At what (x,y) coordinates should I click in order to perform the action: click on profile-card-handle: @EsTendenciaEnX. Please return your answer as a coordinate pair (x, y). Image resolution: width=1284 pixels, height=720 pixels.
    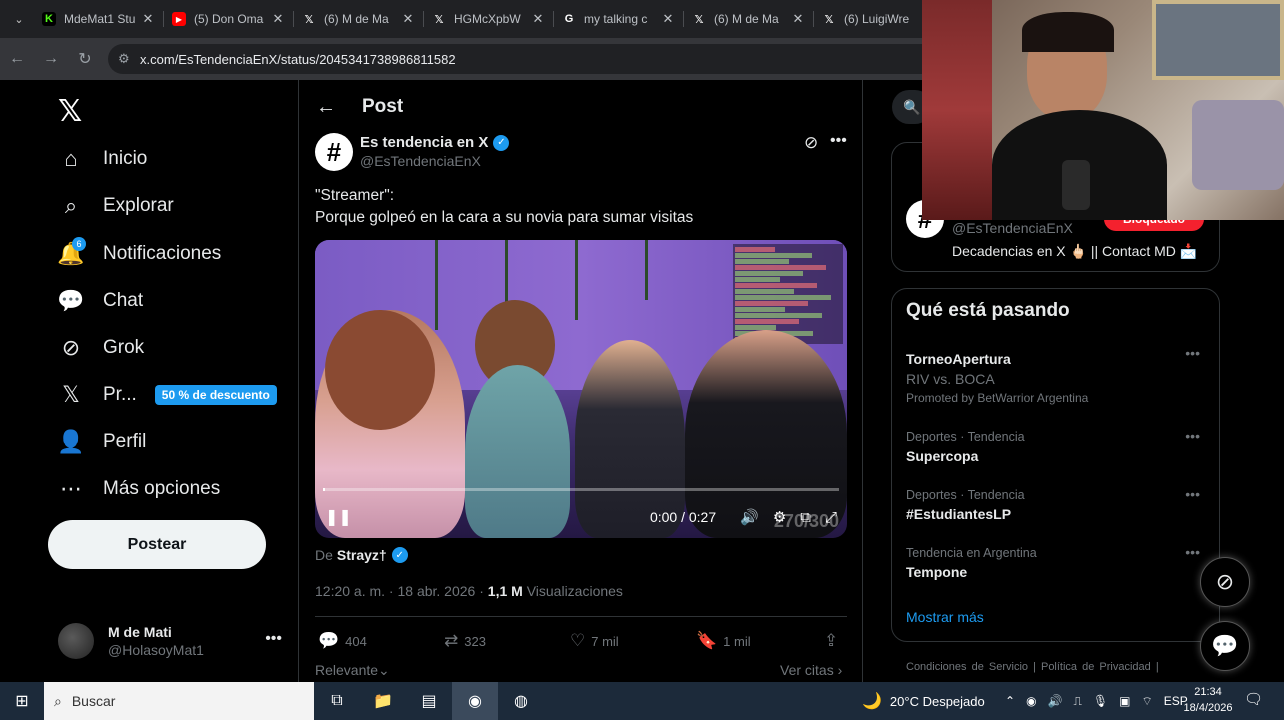
    Looking at the image, I should click on (1012, 228).